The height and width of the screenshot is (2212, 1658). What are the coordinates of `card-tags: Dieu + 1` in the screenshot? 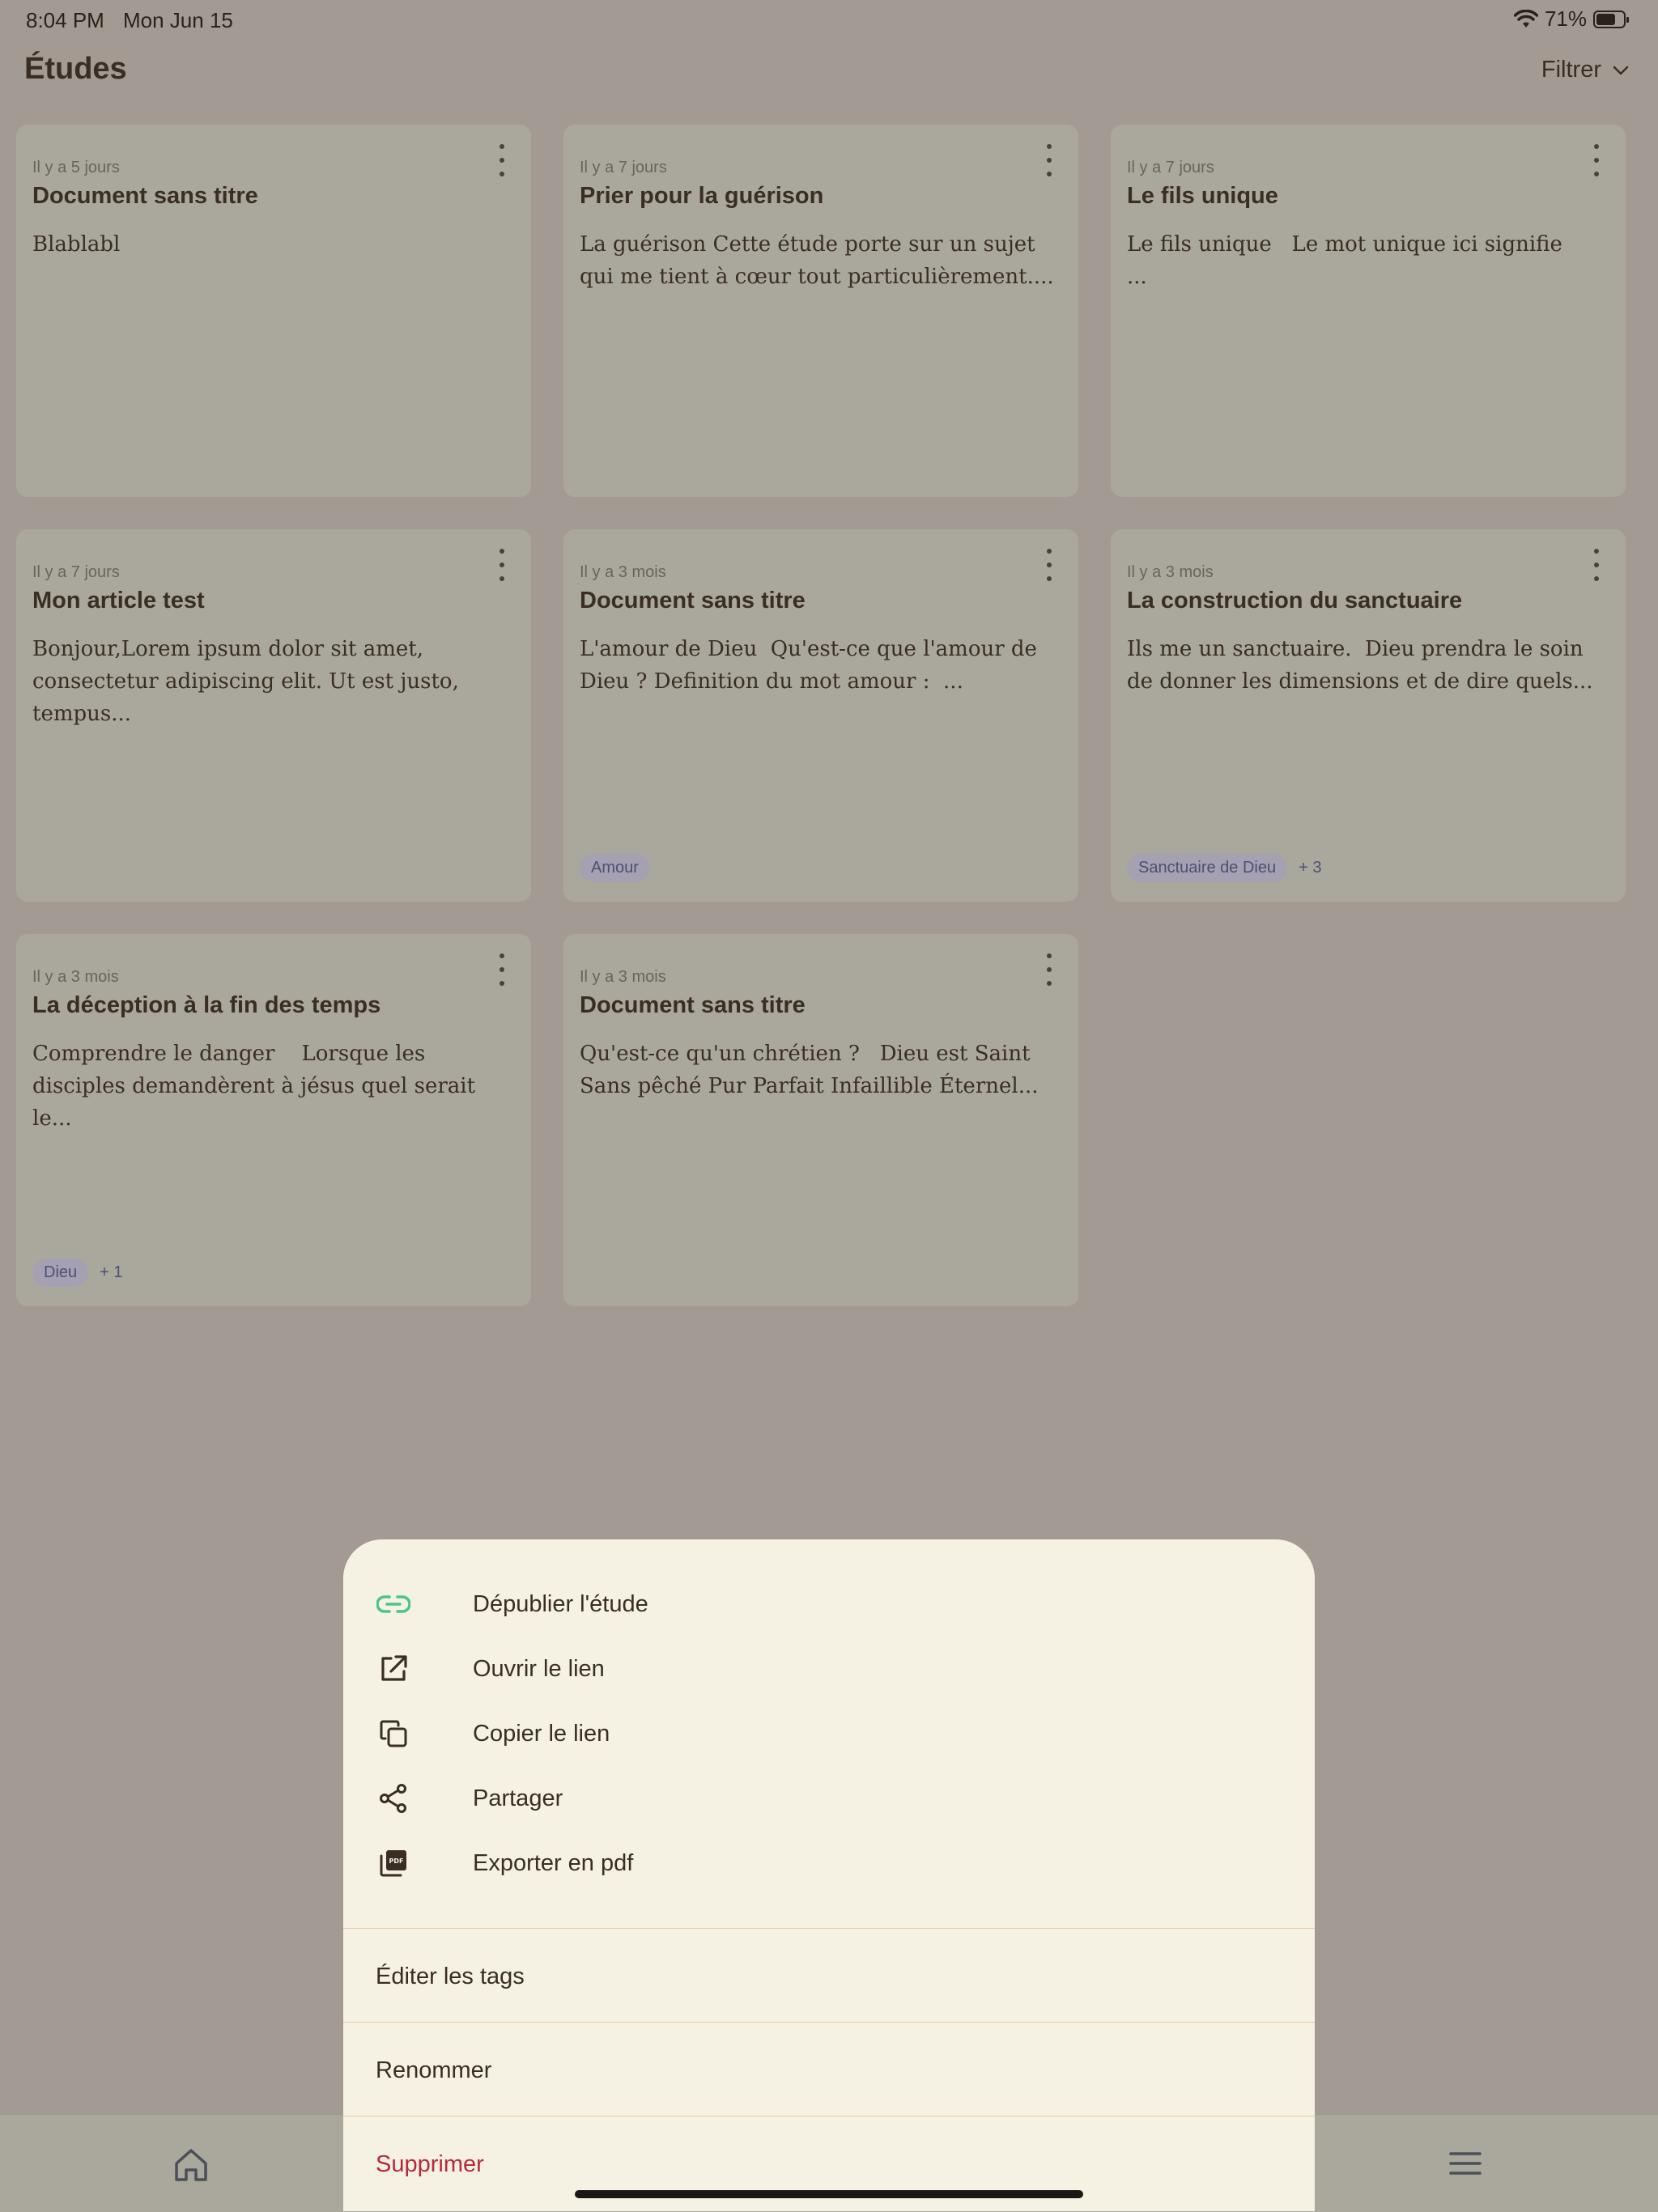 It's located at (77, 1273).